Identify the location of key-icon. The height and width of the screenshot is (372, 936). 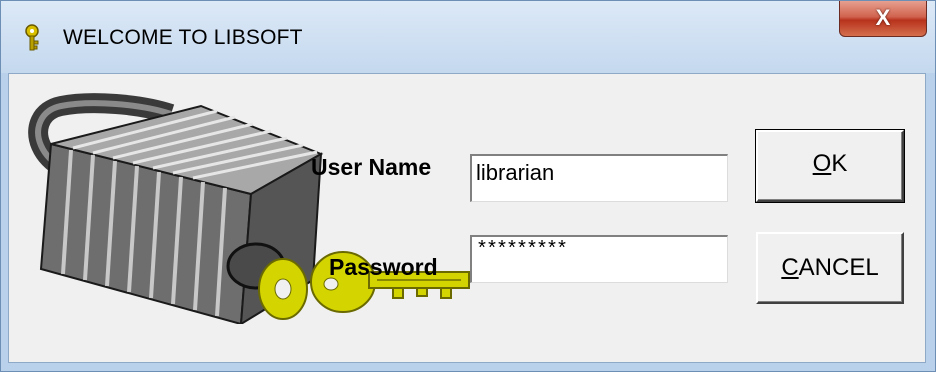
(32, 37).